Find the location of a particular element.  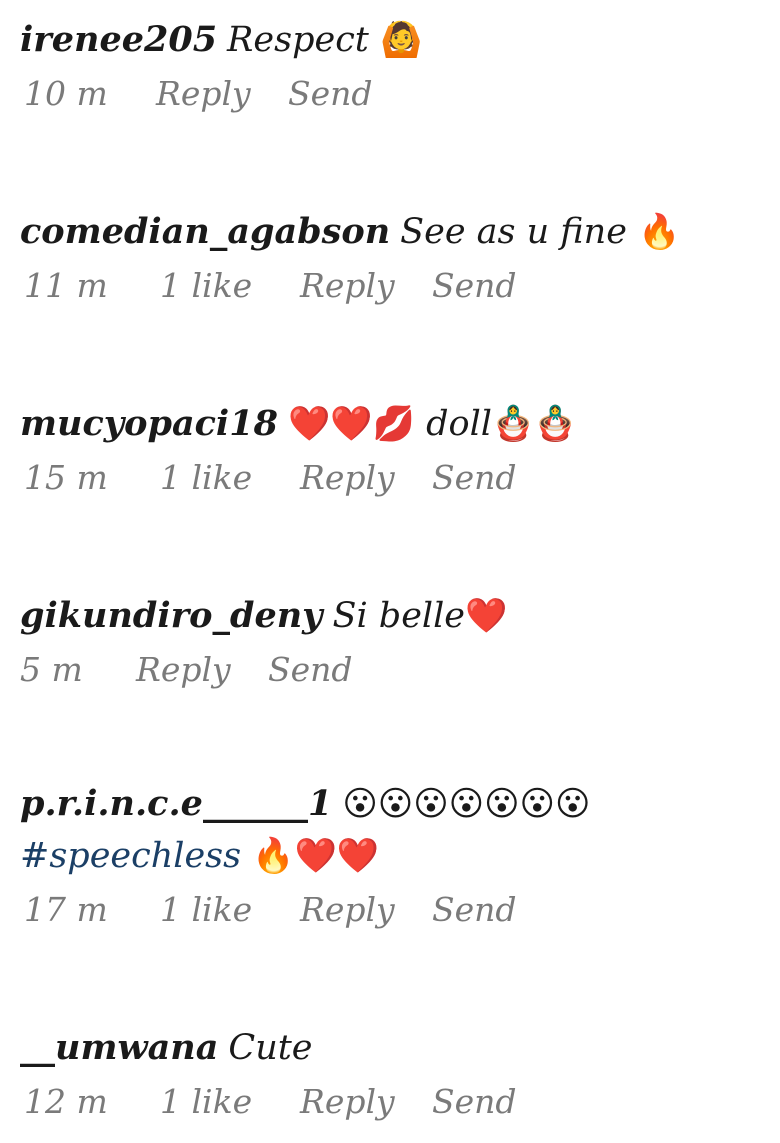

comment-body: Respect is located at coordinates (298, 40).